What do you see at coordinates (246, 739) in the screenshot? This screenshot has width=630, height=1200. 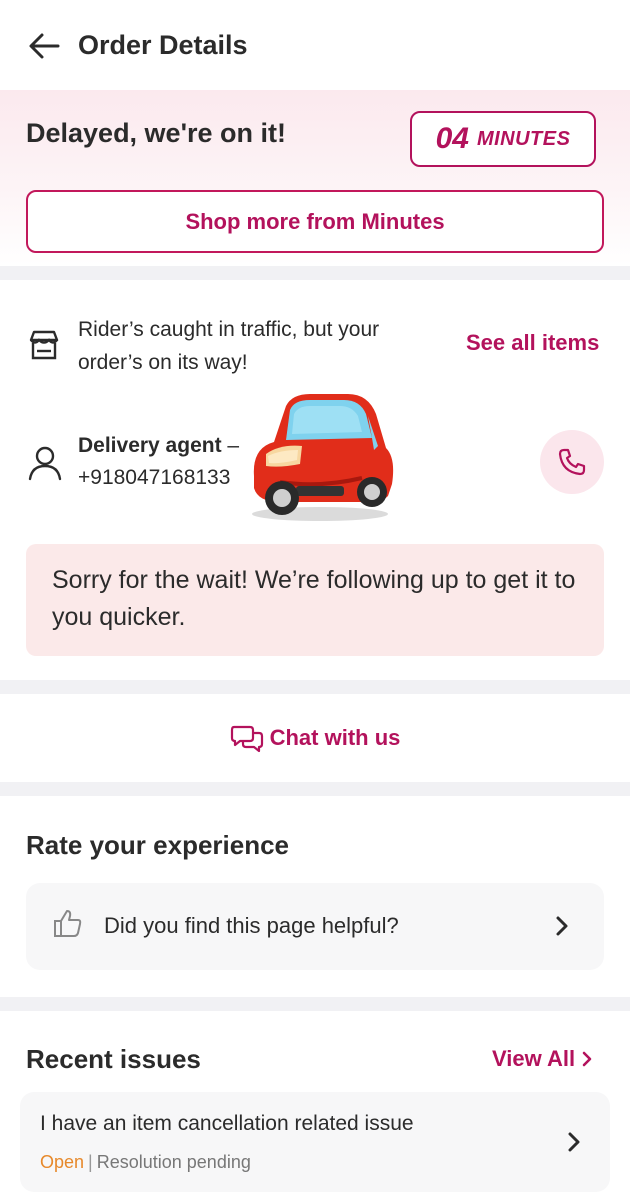 I see `chat-bubbles-icon` at bounding box center [246, 739].